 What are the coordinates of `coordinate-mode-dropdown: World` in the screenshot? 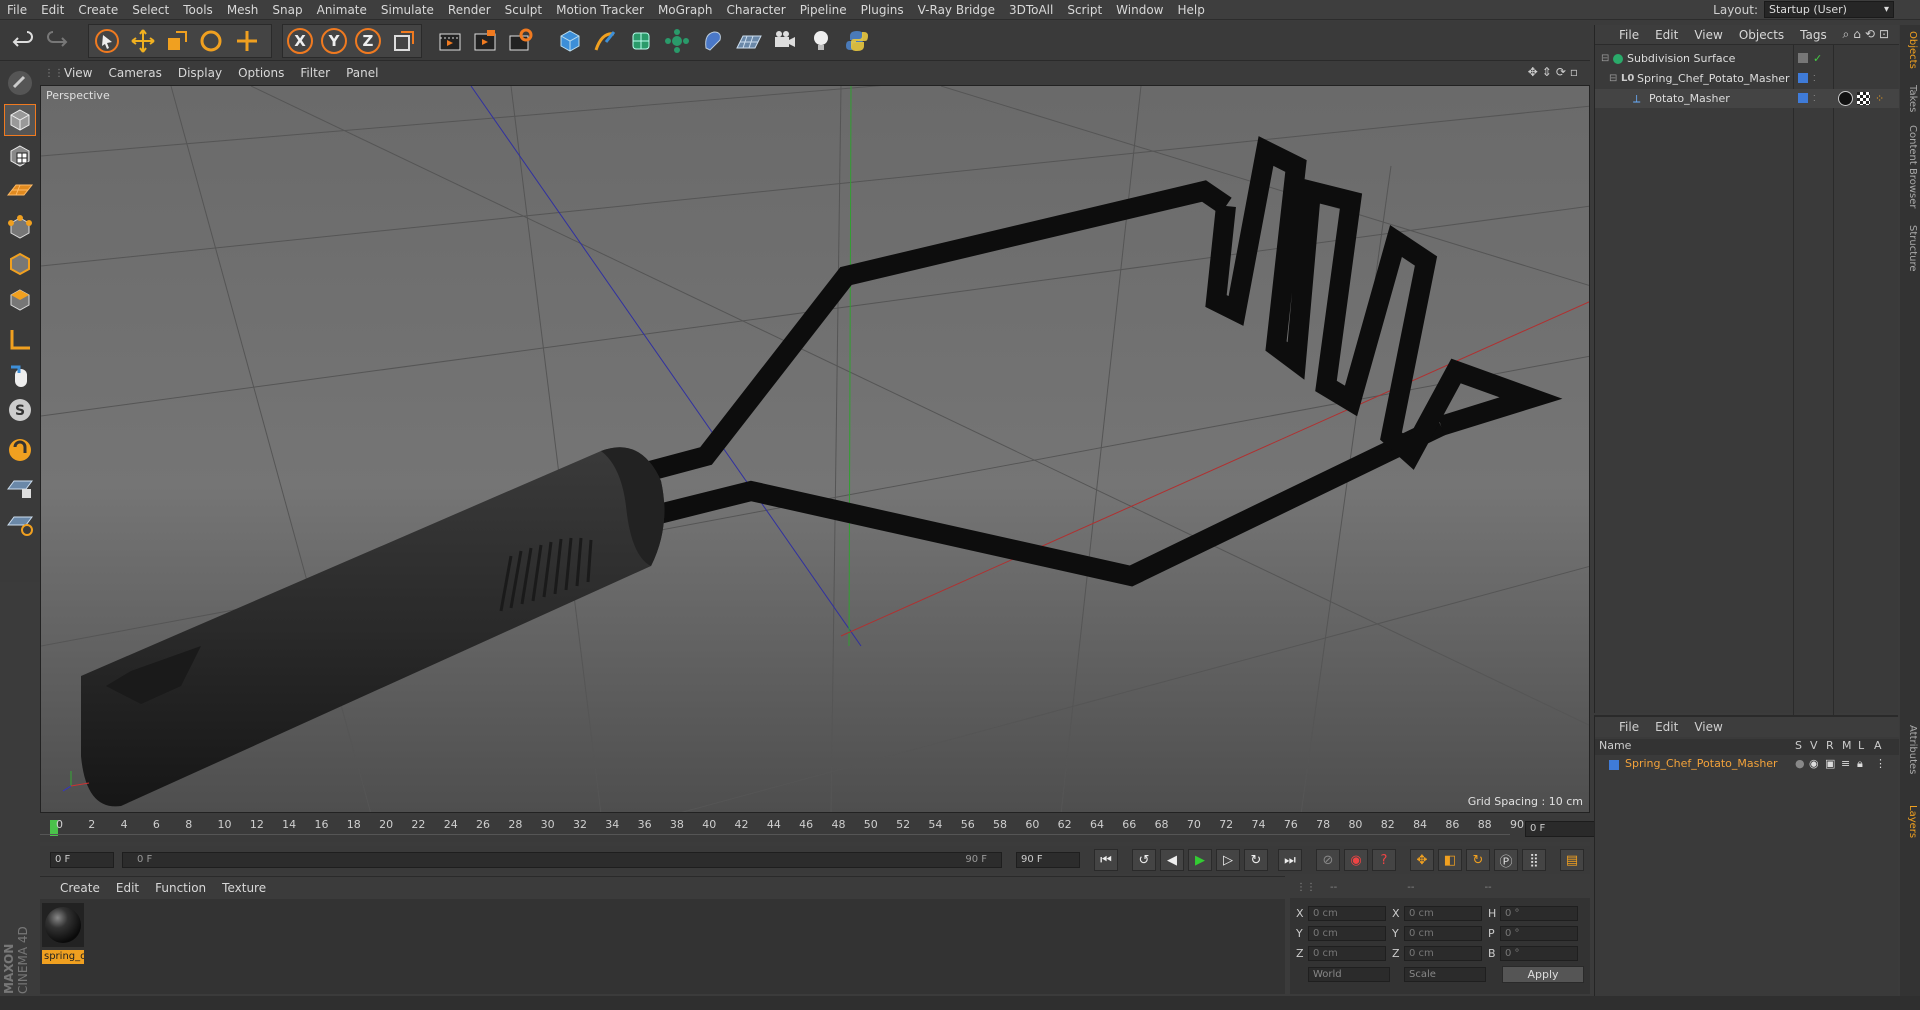 It's located at (1349, 974).